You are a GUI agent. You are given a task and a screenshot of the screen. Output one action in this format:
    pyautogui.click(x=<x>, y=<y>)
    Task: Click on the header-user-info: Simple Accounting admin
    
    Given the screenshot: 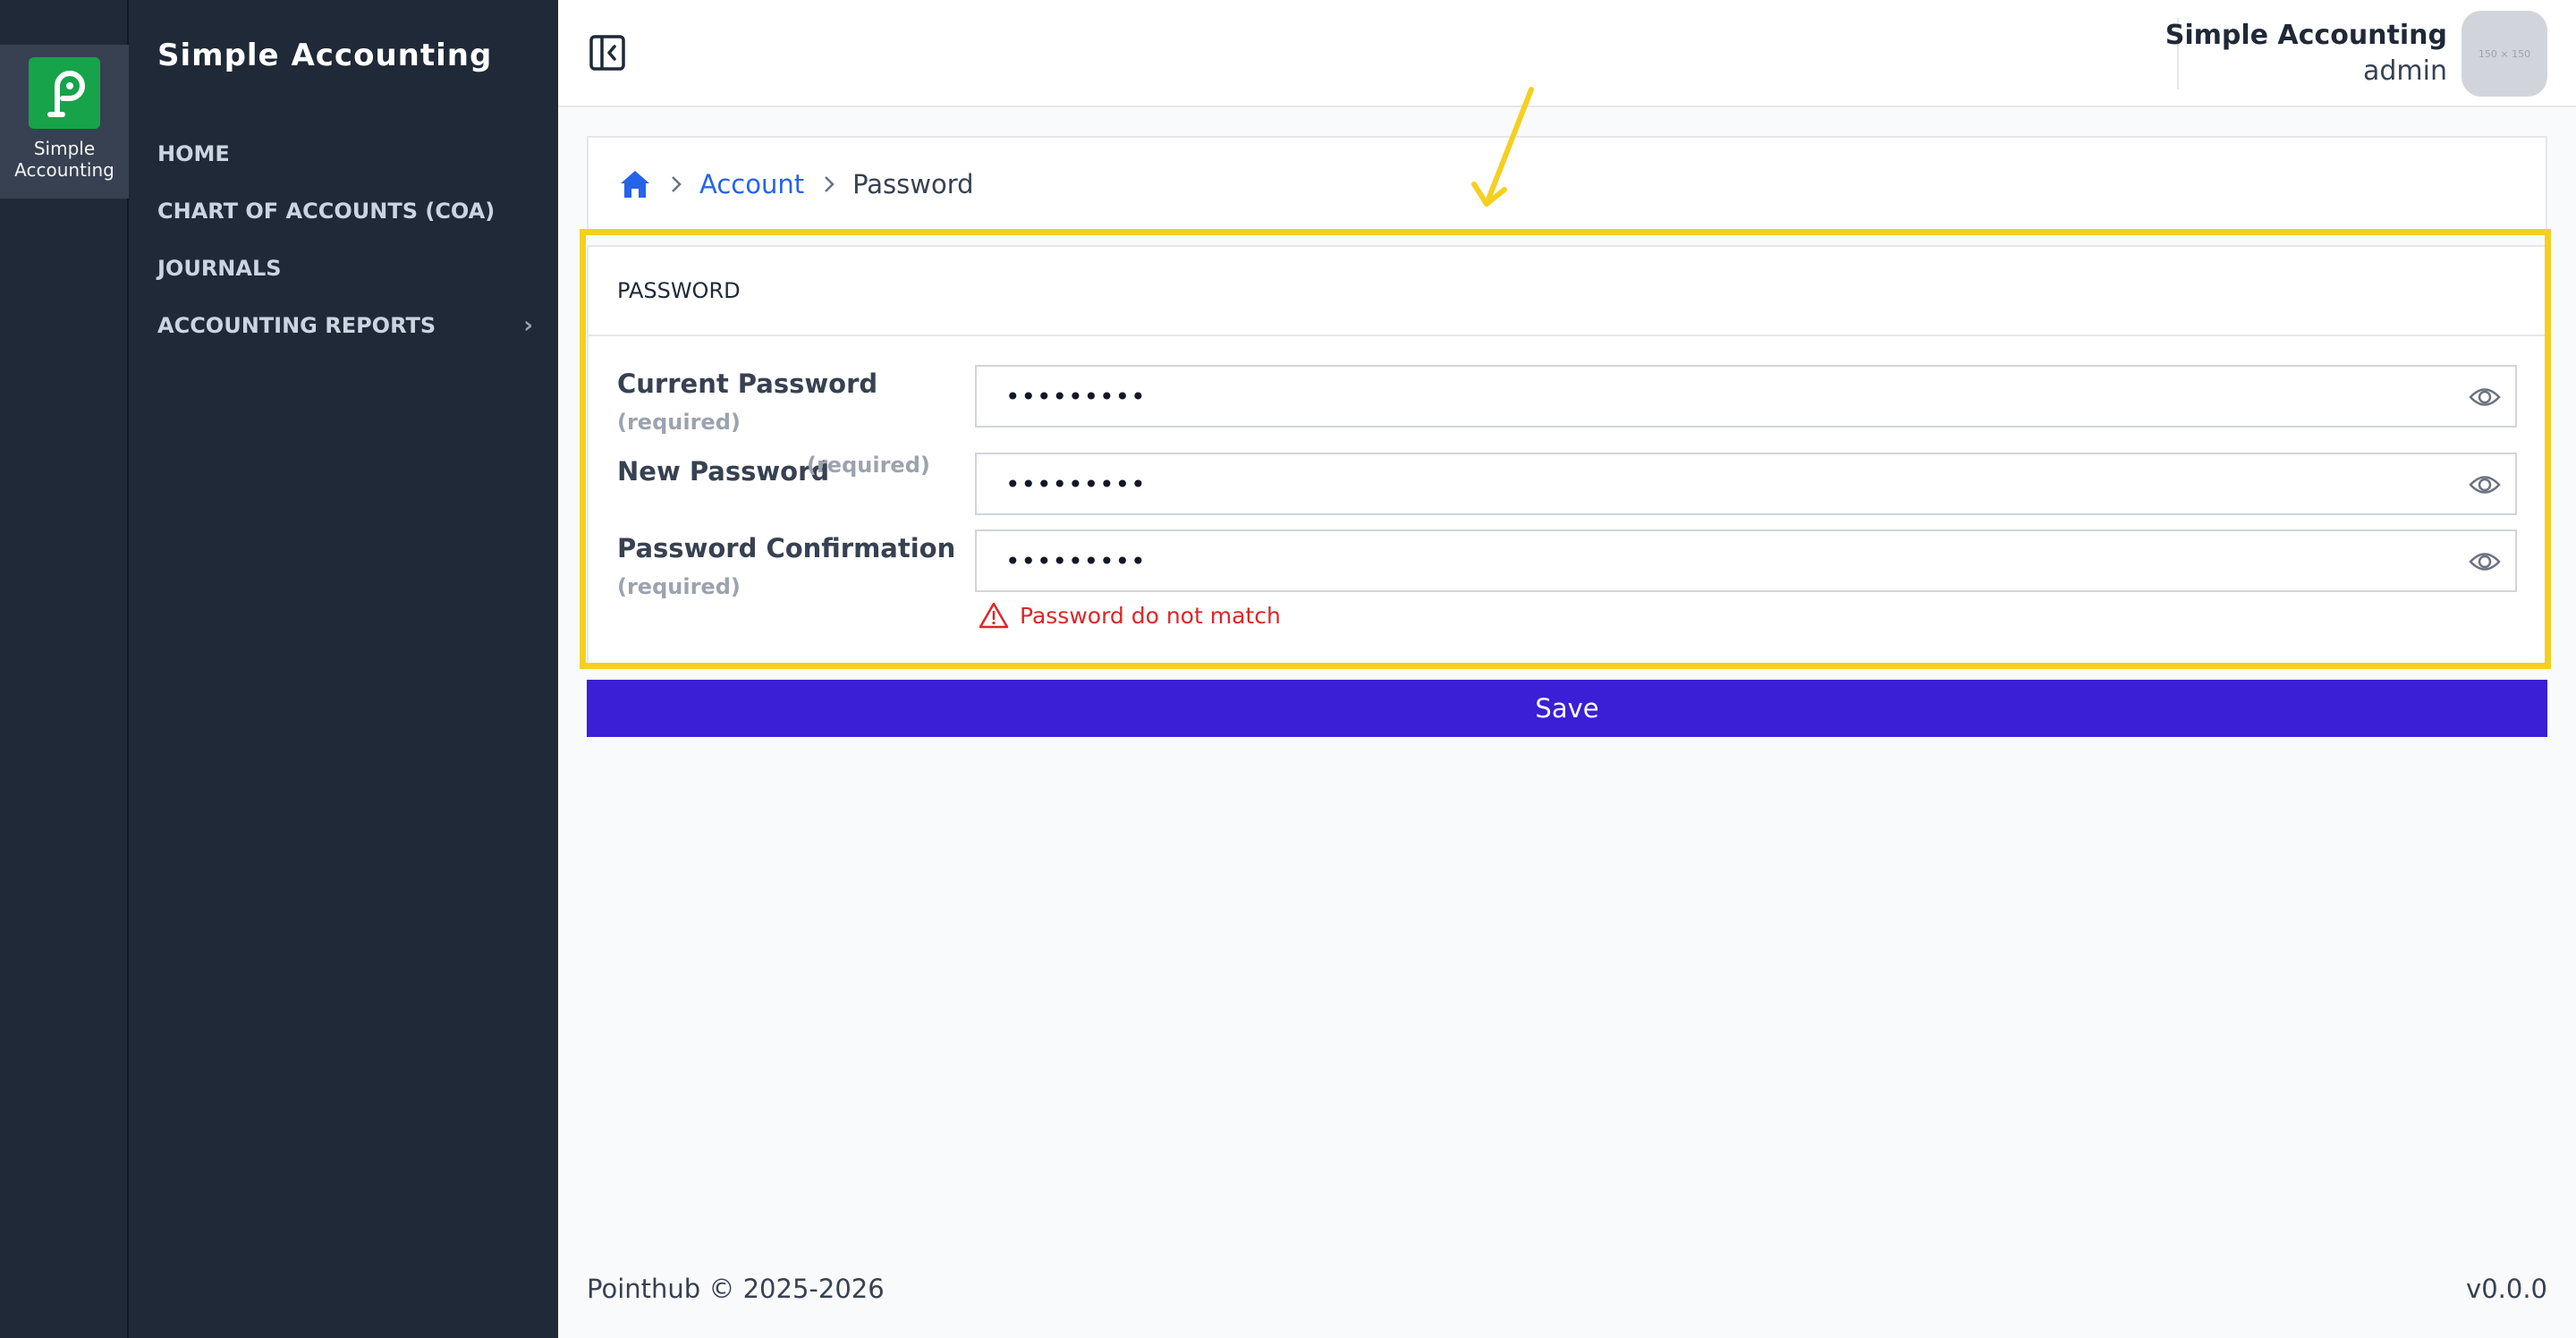 What is the action you would take?
    pyautogui.click(x=2306, y=53)
    